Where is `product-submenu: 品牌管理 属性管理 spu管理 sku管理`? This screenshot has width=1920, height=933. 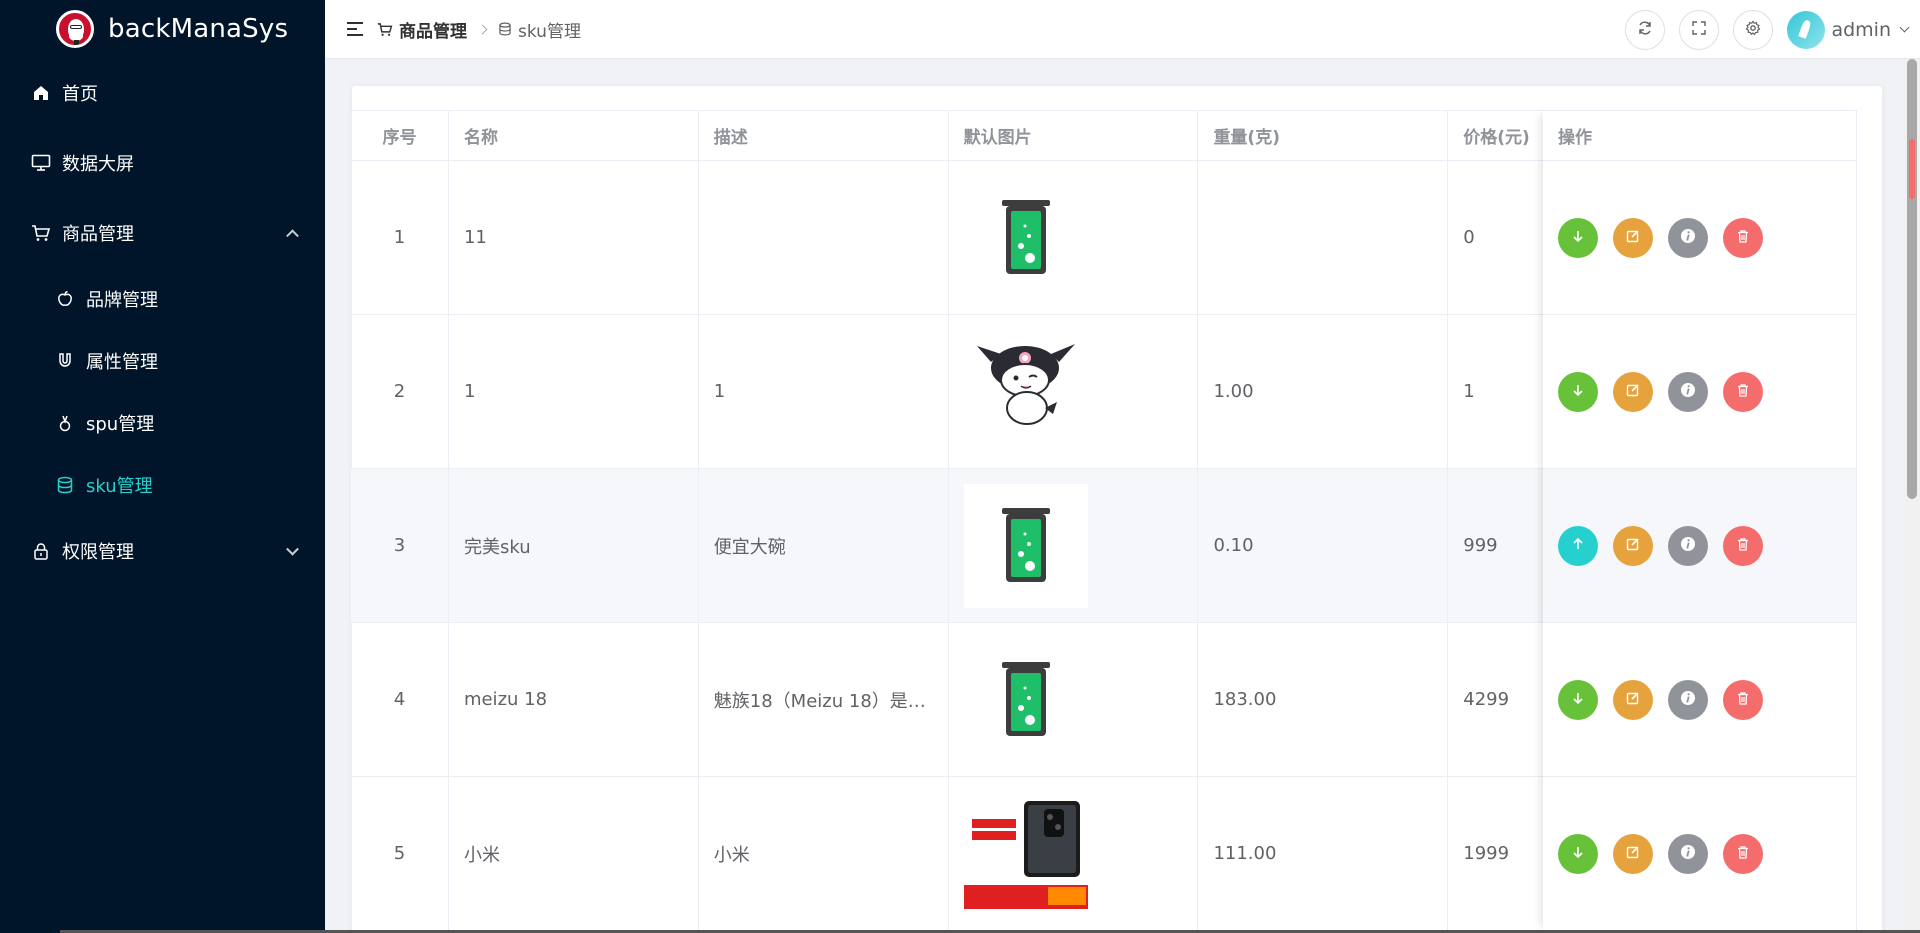
product-submenu: 品牌管理 属性管理 spu管理 sku管理 is located at coordinates (162, 392).